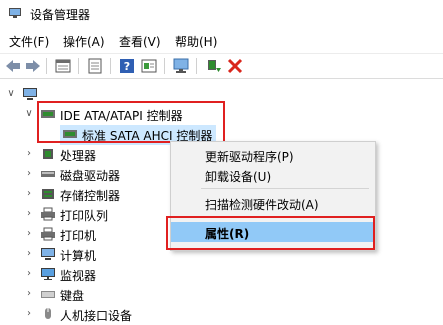 The image size is (443, 325). What do you see at coordinates (48, 214) in the screenshot?
I see `print-queue-icon` at bounding box center [48, 214].